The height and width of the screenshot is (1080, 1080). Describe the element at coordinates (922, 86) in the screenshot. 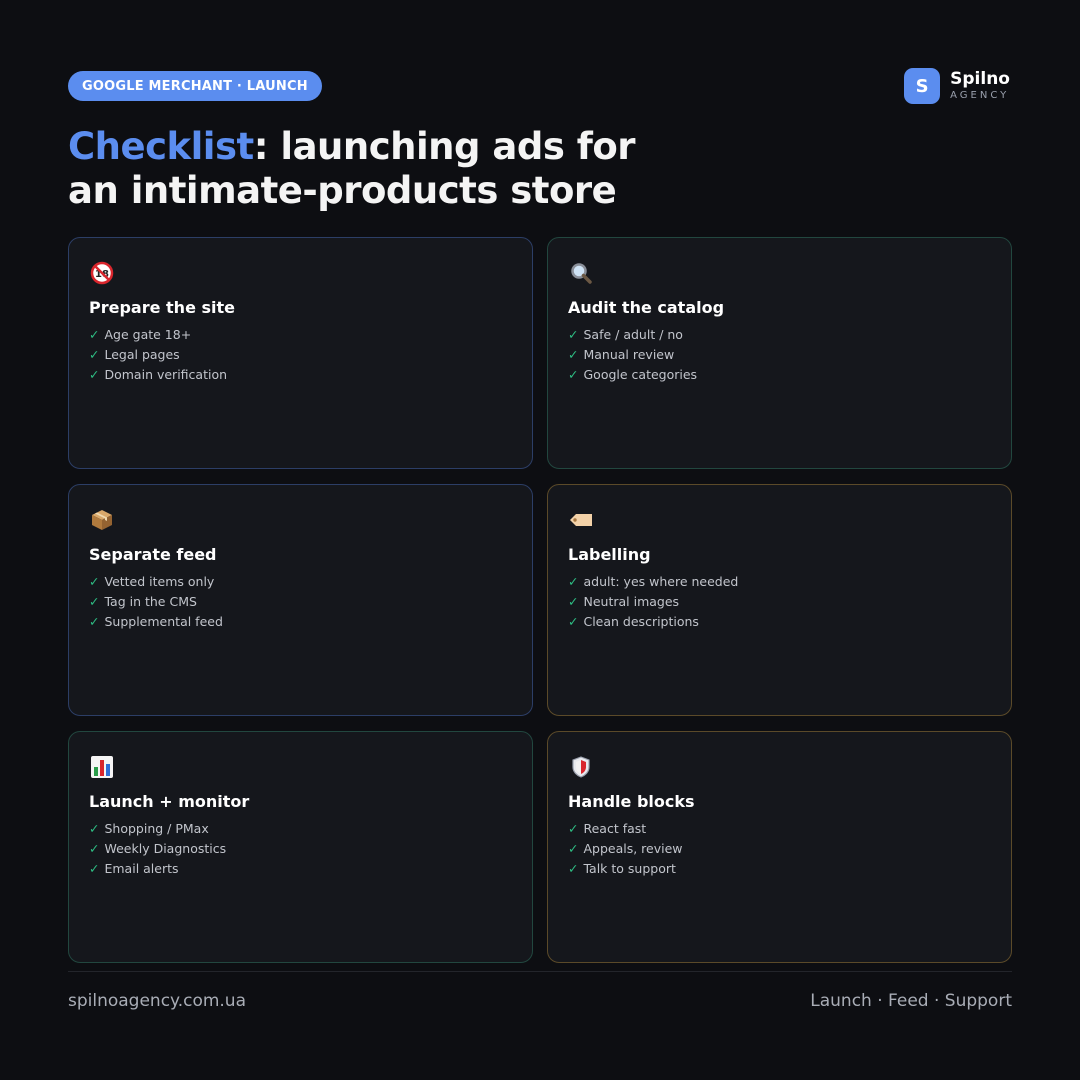

I see `brand-logo-icon: S` at that location.